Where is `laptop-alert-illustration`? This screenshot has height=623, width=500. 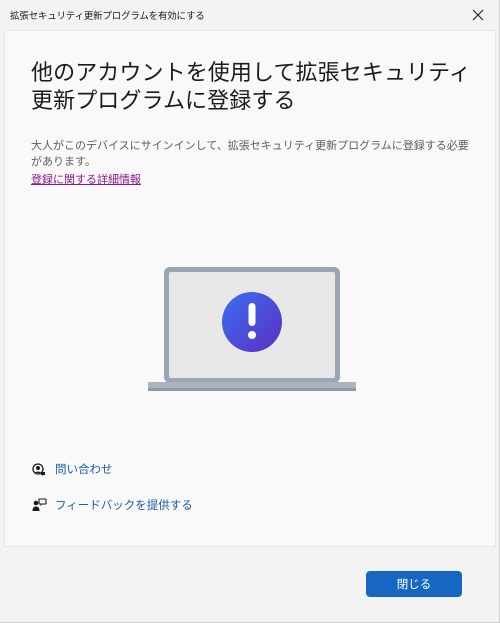 laptop-alert-illustration is located at coordinates (252, 329).